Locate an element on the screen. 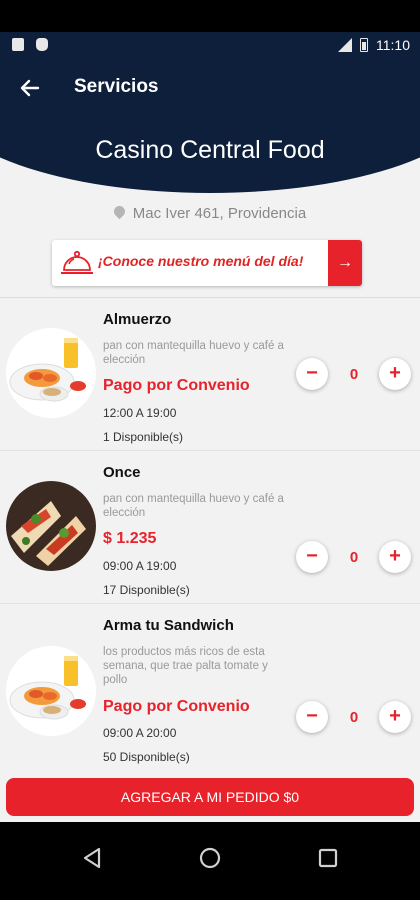 The image size is (420, 900). status-bar: 11:10 is located at coordinates (210, 45).